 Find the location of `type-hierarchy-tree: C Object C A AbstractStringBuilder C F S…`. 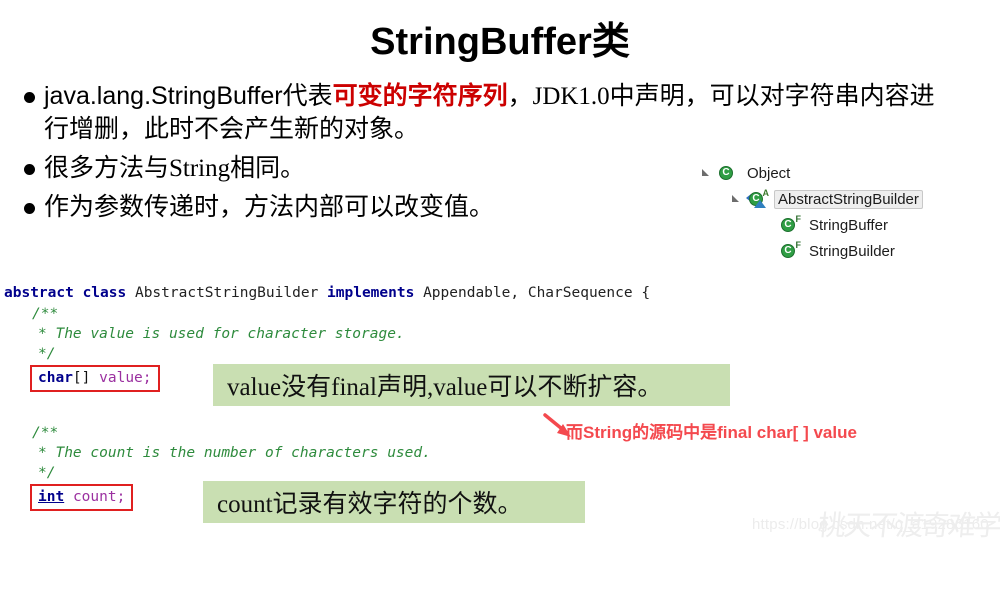

type-hierarchy-tree: C Object C A AbstractStringBuilder C F S… is located at coordinates (850, 212).